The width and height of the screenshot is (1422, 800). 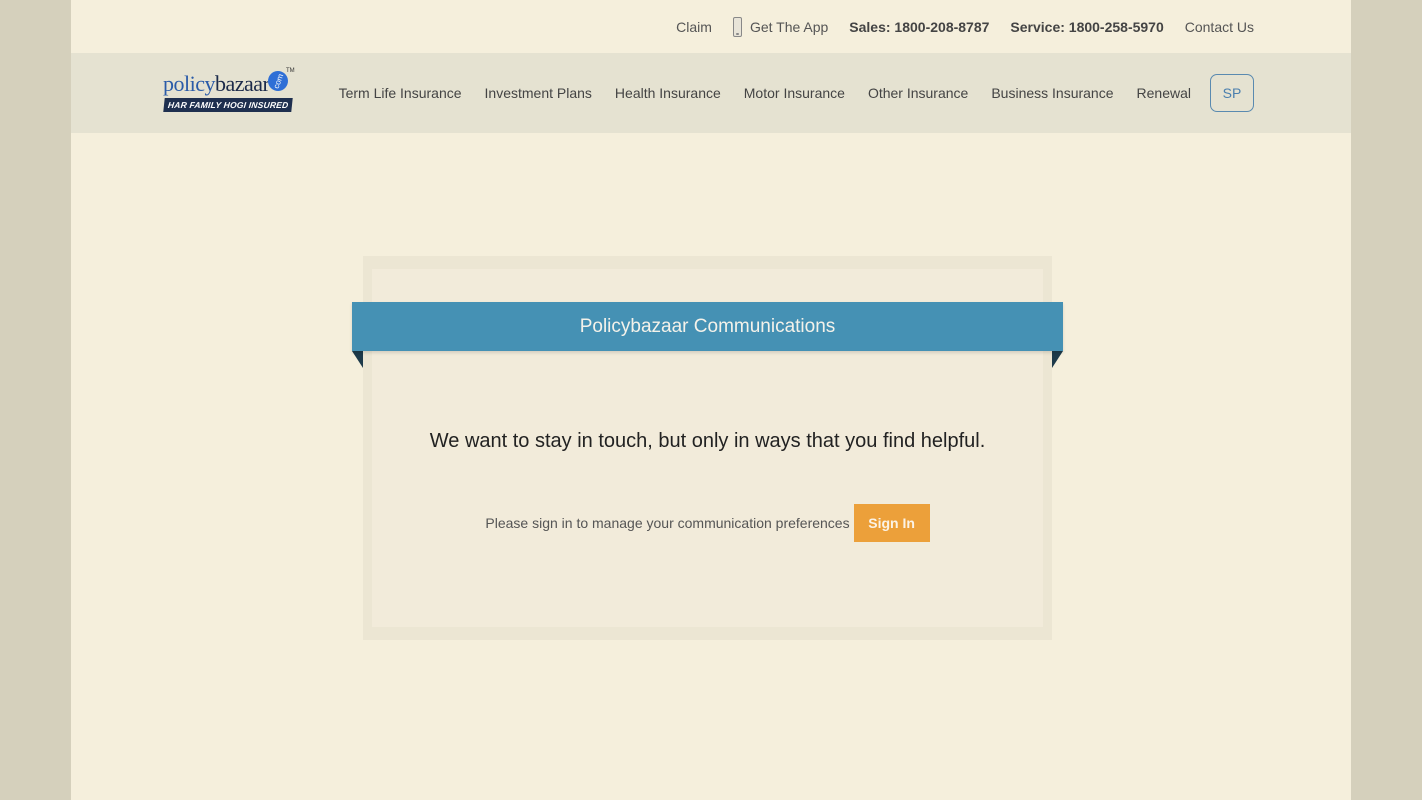 What do you see at coordinates (1057, 359) in the screenshot?
I see `ribbon-fold-right` at bounding box center [1057, 359].